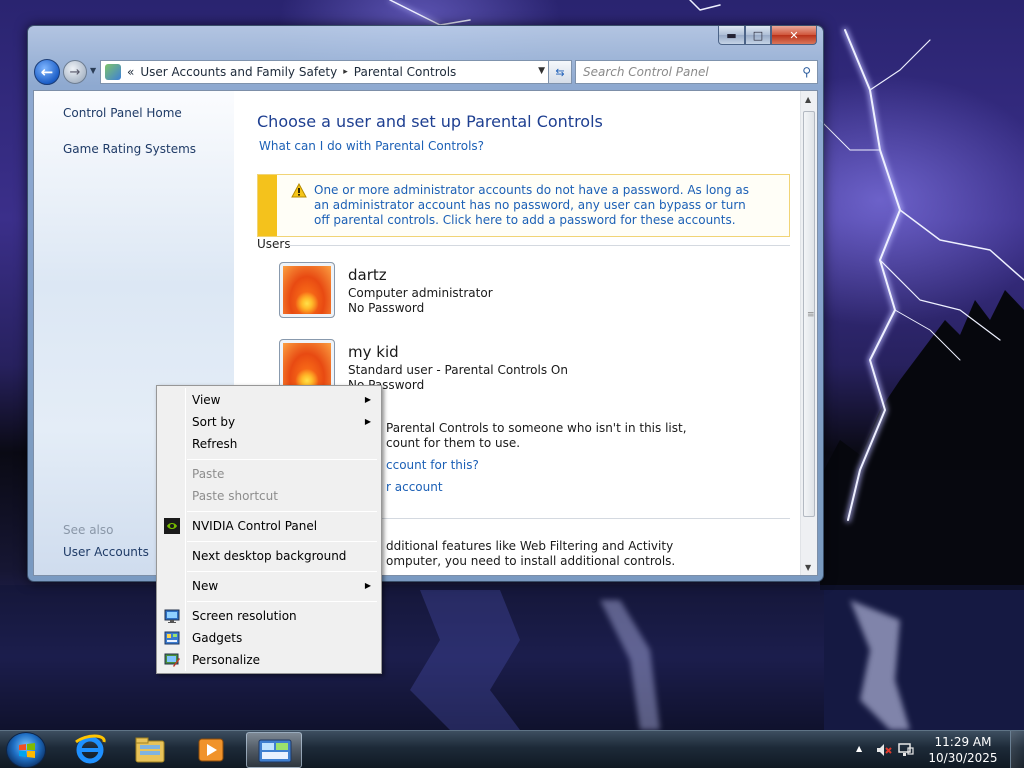 Image resolution: width=1024 pixels, height=768 pixels. Describe the element at coordinates (806, 72) in the screenshot. I see `search-icon: ⚲` at that location.